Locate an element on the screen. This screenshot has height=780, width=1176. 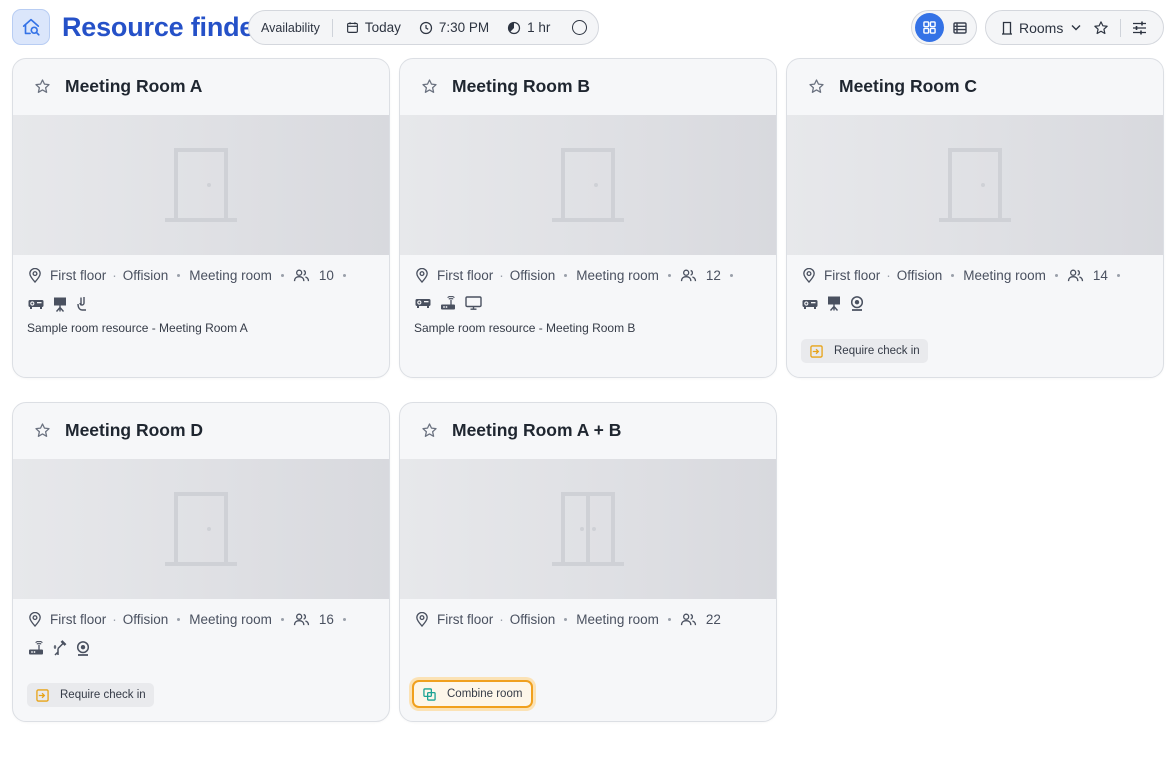
filter-settings-button is located at coordinates (1139, 28).